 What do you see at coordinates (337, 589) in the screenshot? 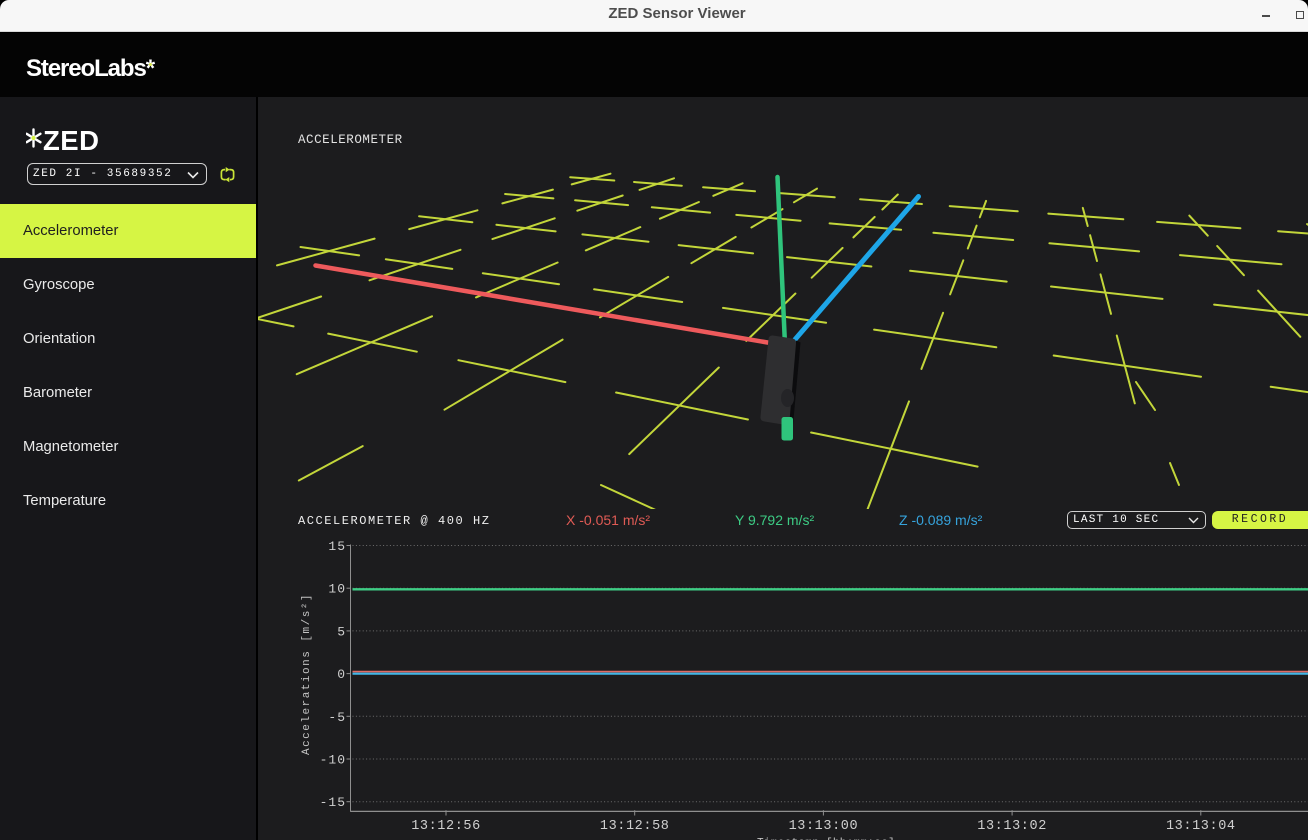
I see `svg-text: 10` at bounding box center [337, 589].